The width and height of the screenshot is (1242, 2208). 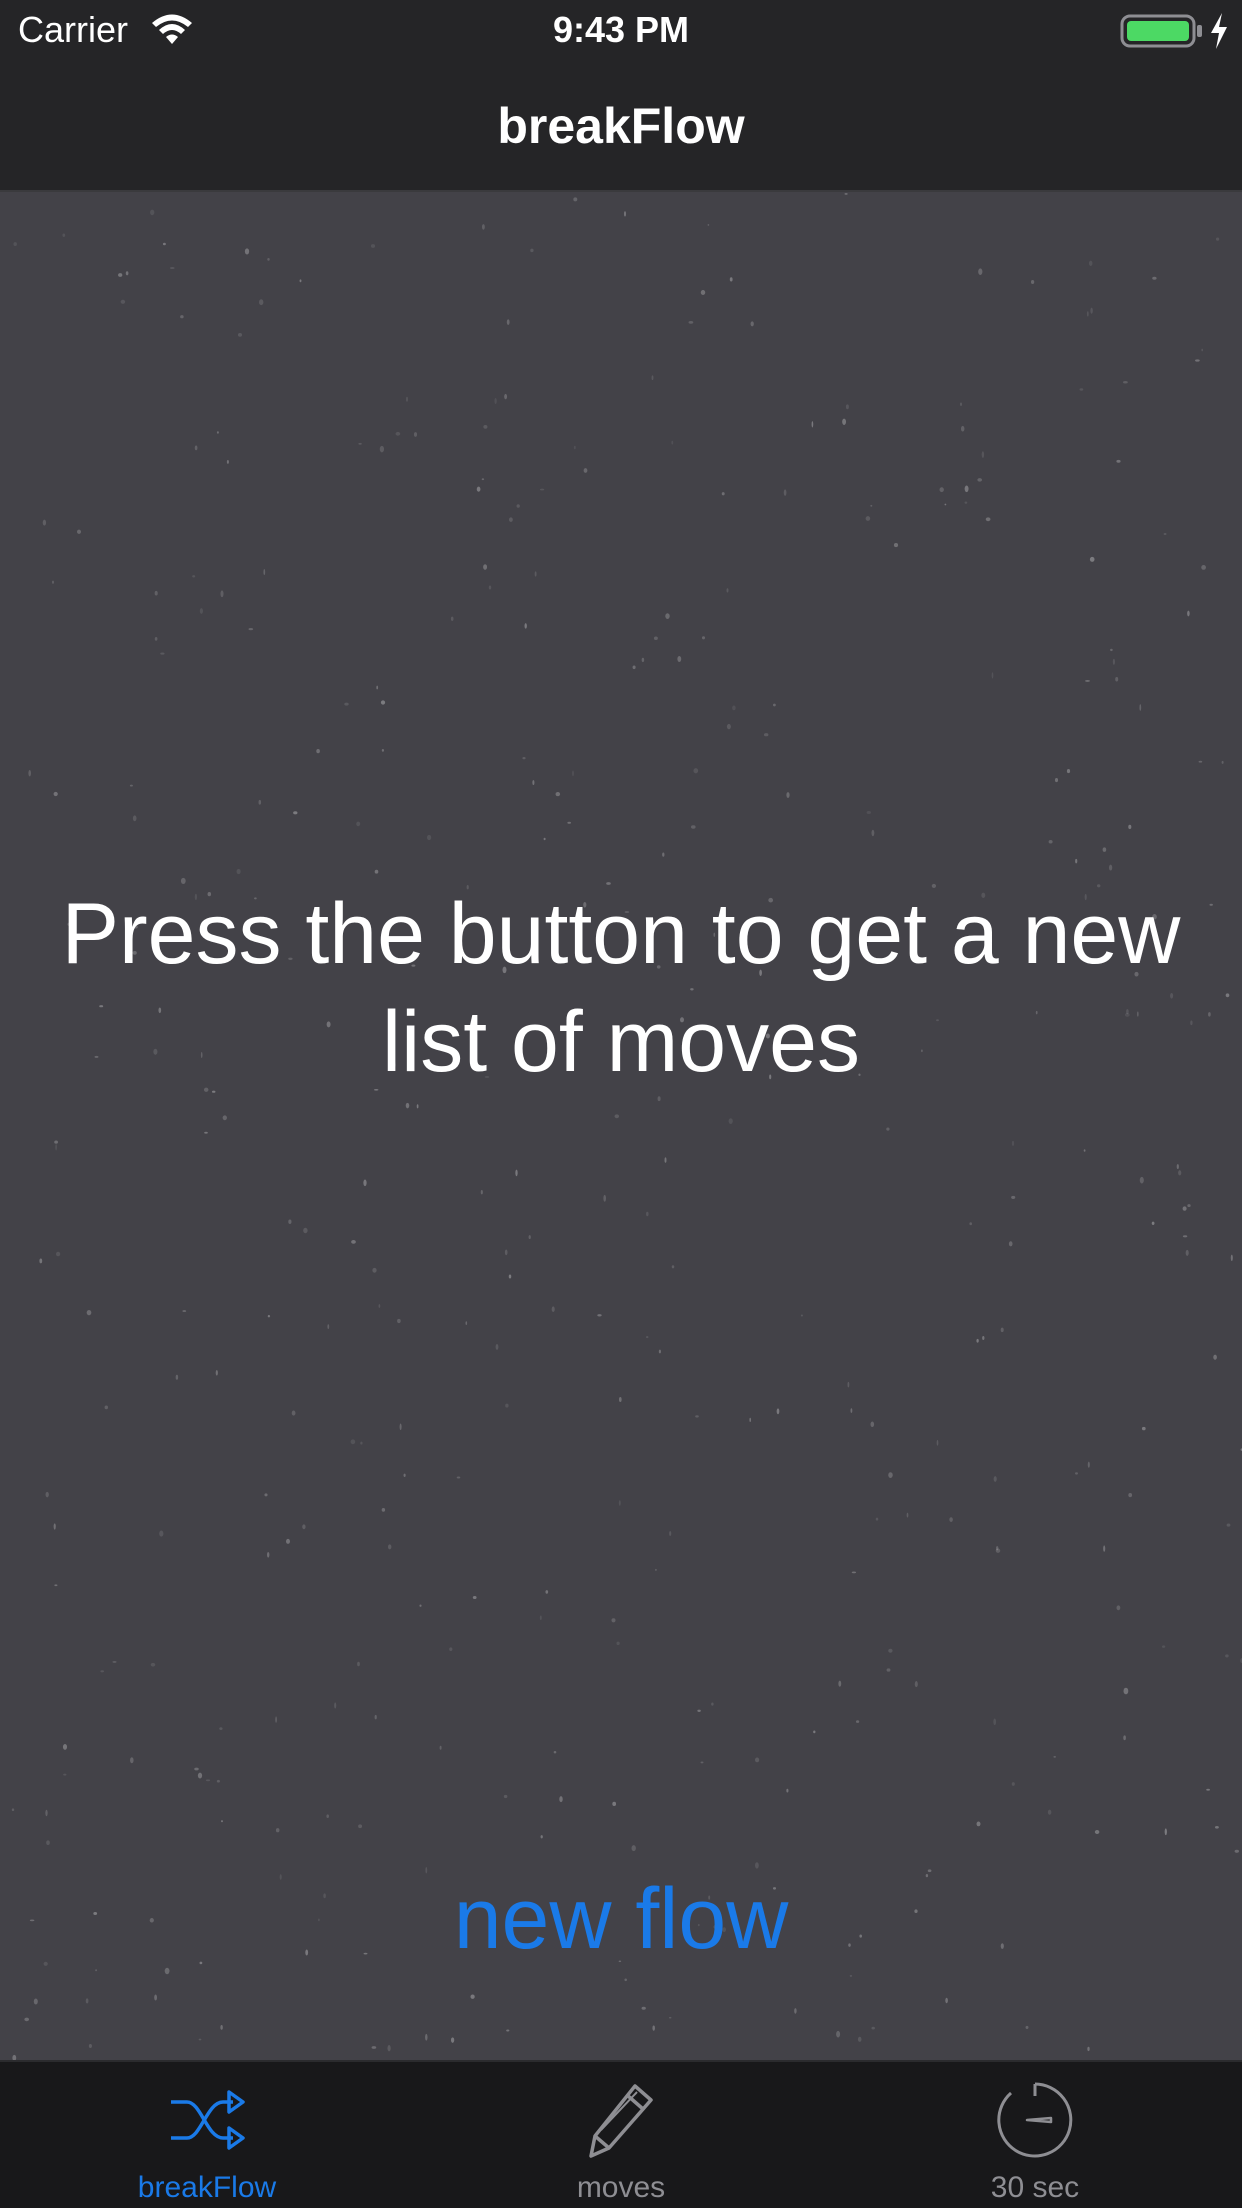 I want to click on shuffle-icon, so click(x=208, y=2120).